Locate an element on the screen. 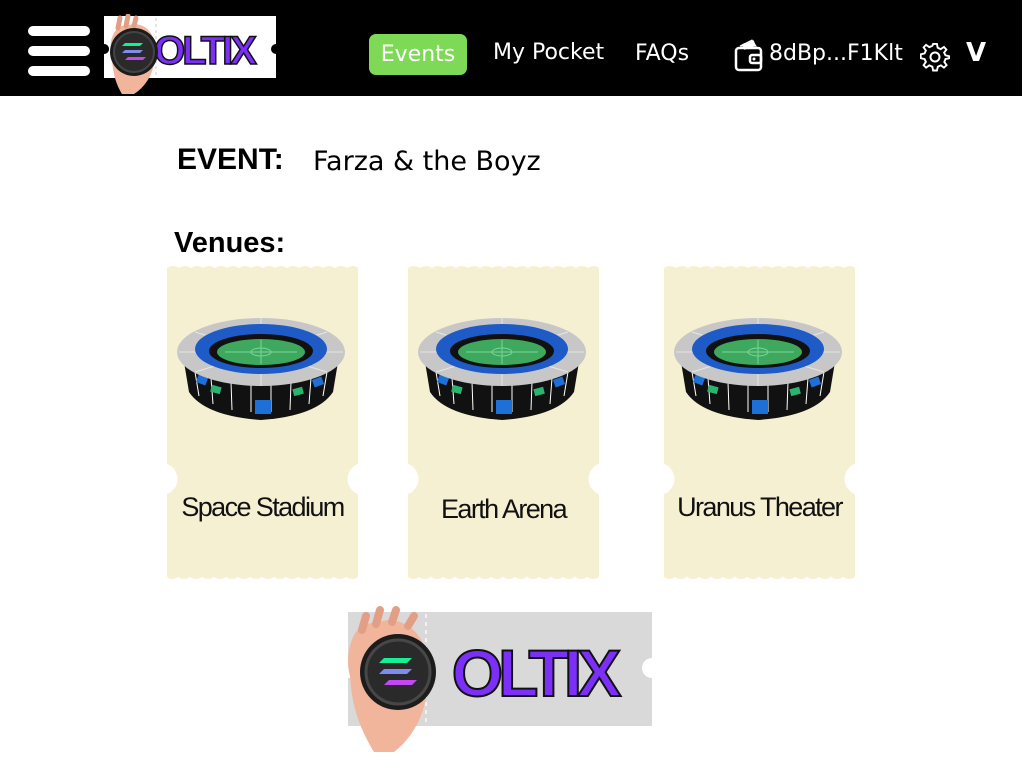 This screenshot has height=768, width=1024. brand-logo-large: OLTIX is located at coordinates (500, 681).